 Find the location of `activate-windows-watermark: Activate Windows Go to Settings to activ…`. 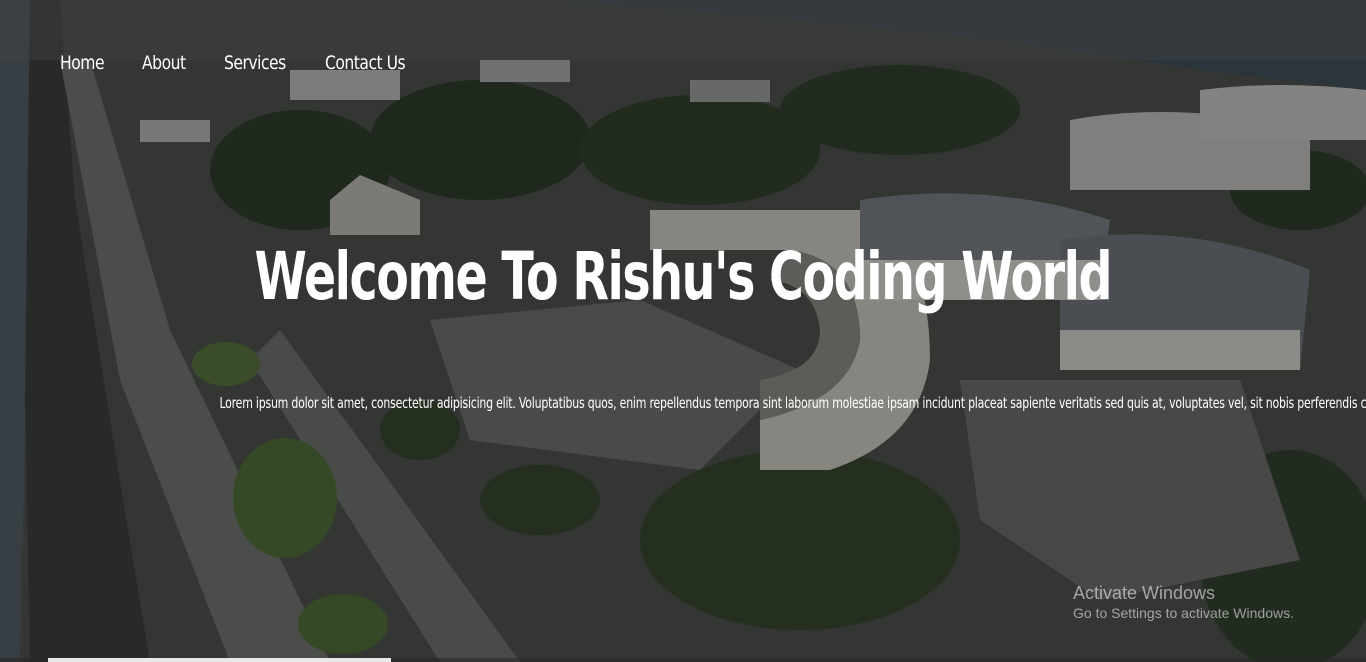

activate-windows-watermark: Activate Windows Go to Settings to activ… is located at coordinates (1183, 602).